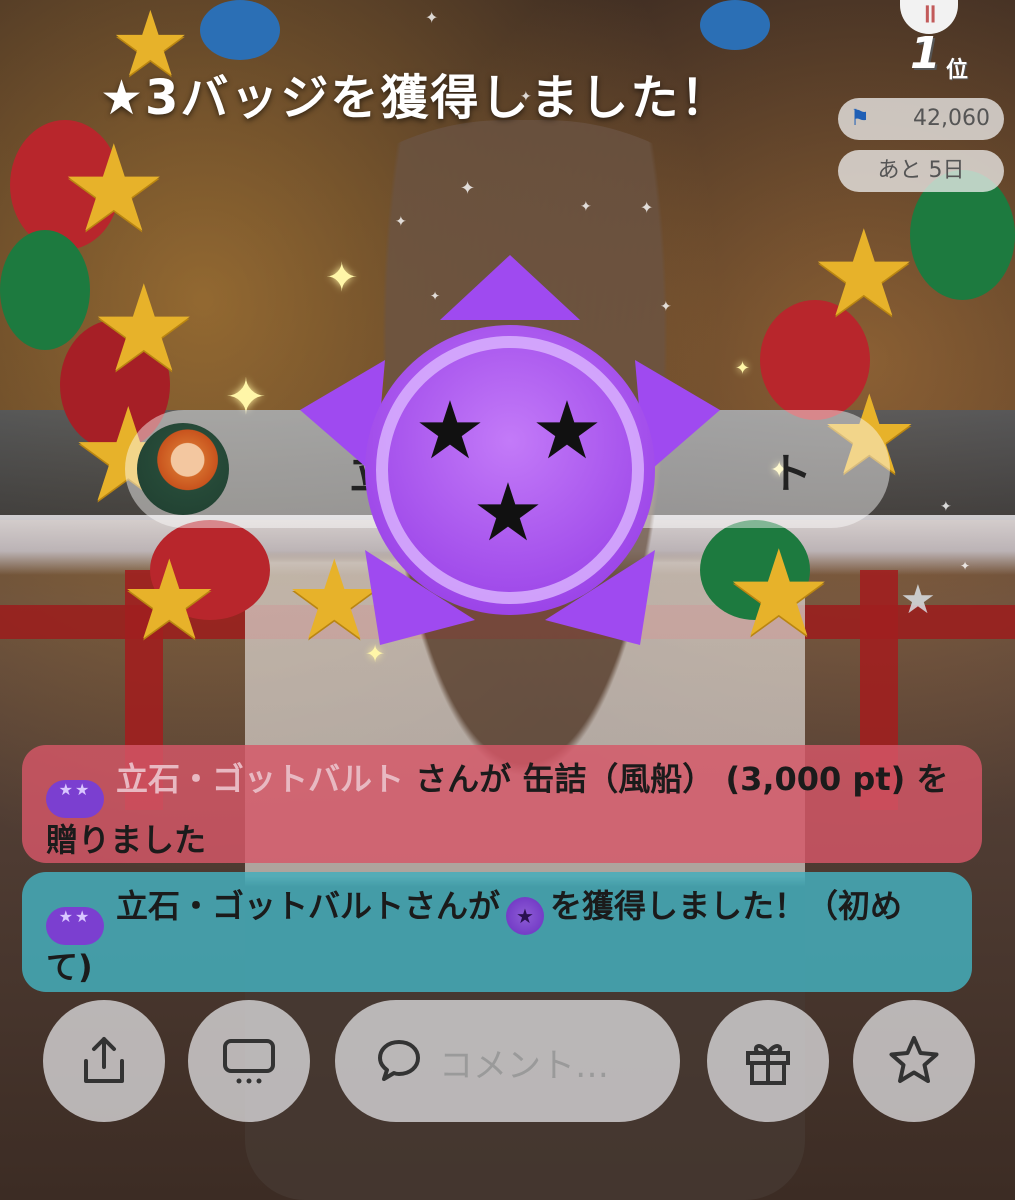 This screenshot has height=1200, width=1015. What do you see at coordinates (308, 906) in the screenshot?
I see `message-text-before: 立石・ゴットバルトさんが` at bounding box center [308, 906].